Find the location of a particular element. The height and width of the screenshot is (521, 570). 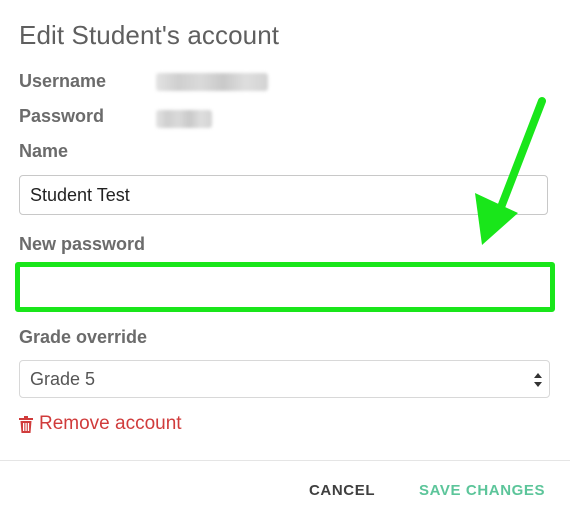

username-value-redacted is located at coordinates (212, 82).